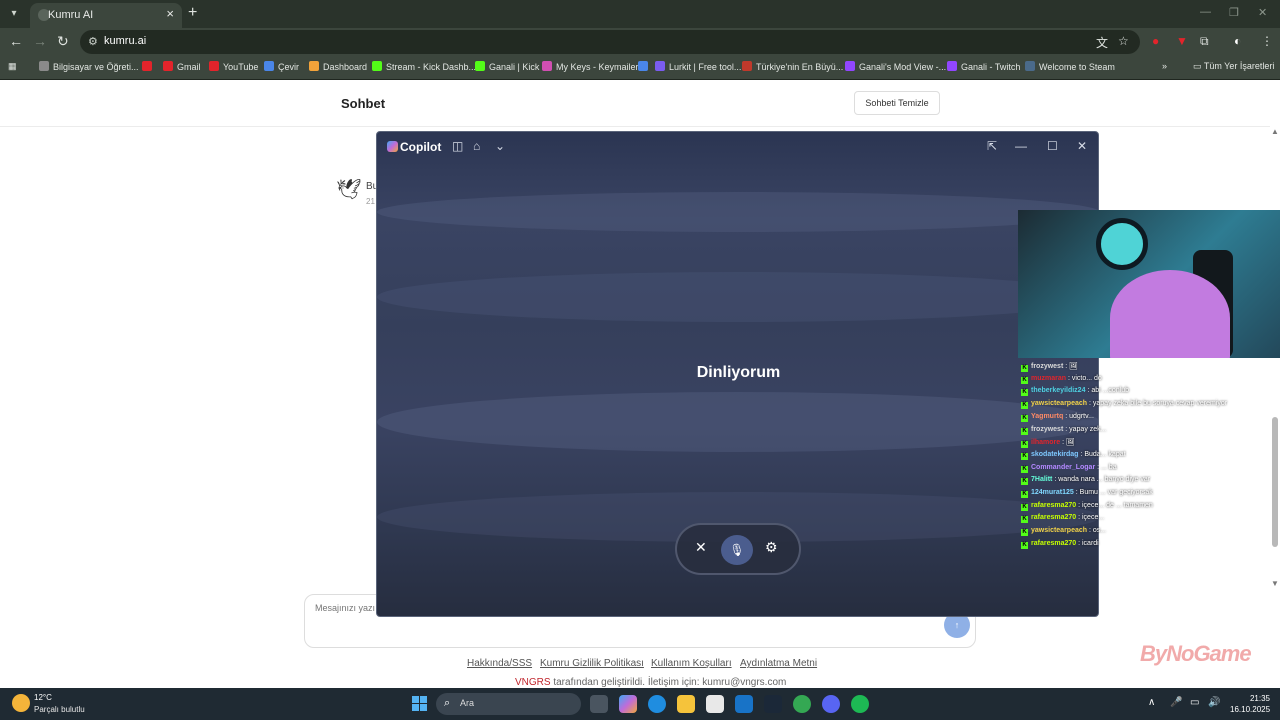 Image resolution: width=1280 pixels, height=720 pixels. I want to click on sidebar-toggle-icon: ◫, so click(457, 146).